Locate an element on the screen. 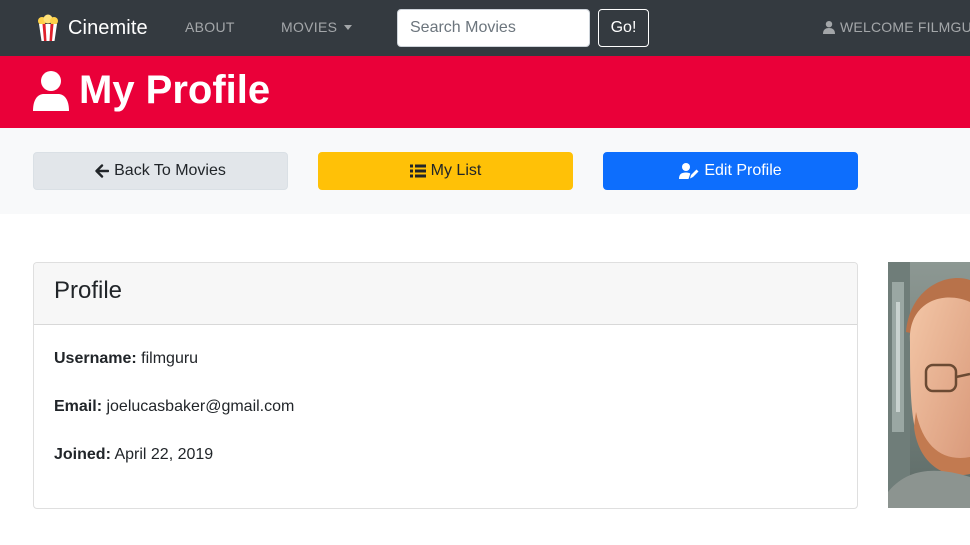  my-list-button-label: My List is located at coordinates (456, 170).